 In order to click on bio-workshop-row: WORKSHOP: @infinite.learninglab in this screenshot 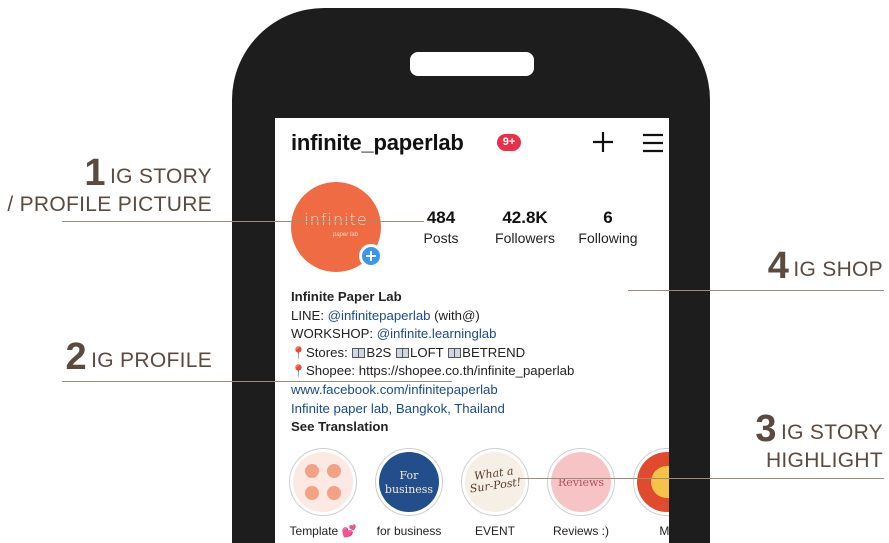, I will do `click(480, 334)`.